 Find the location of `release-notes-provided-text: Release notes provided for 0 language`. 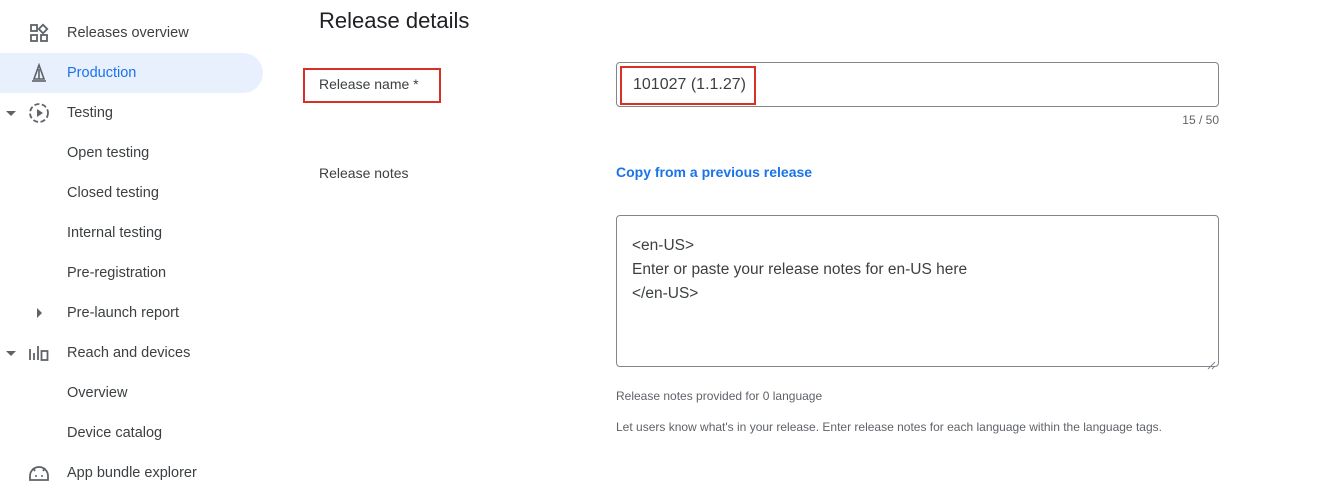

release-notes-provided-text: Release notes provided for 0 language is located at coordinates (719, 396).